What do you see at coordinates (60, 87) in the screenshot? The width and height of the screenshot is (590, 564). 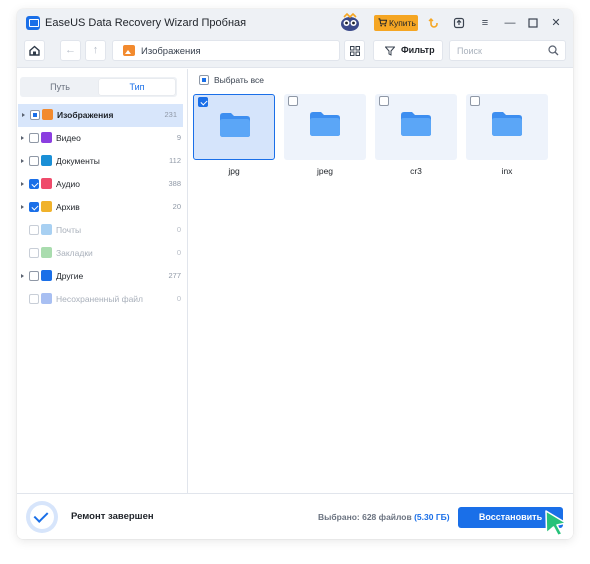 I see `tab-path: Путь` at bounding box center [60, 87].